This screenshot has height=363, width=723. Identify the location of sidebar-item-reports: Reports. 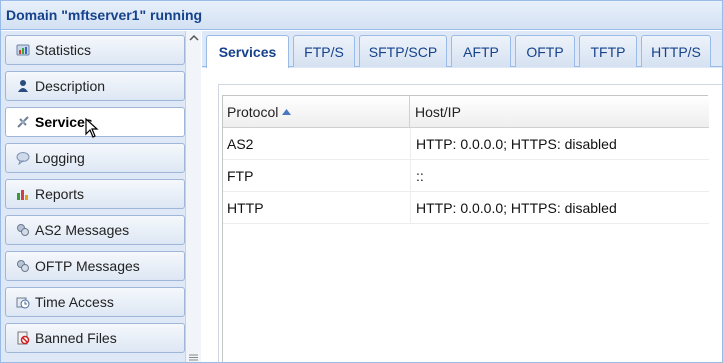
(95, 194).